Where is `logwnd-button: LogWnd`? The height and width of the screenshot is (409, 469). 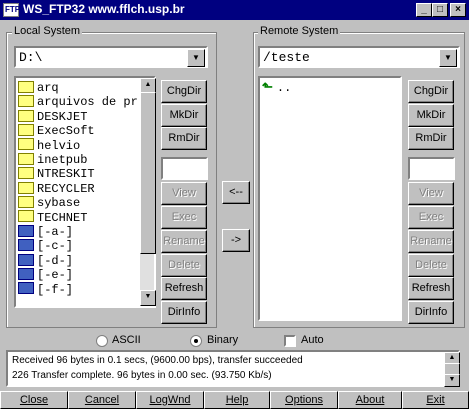
logwnd-button: LogWnd is located at coordinates (170, 400).